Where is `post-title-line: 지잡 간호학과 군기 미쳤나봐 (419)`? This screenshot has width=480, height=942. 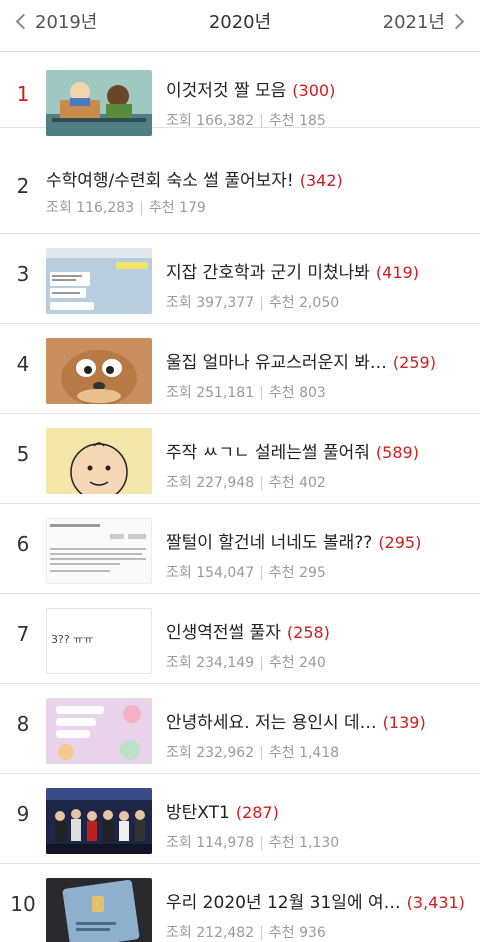
post-title-line: 지잡 간호학과 군기 미쳤나봐 (419) is located at coordinates (318, 270).